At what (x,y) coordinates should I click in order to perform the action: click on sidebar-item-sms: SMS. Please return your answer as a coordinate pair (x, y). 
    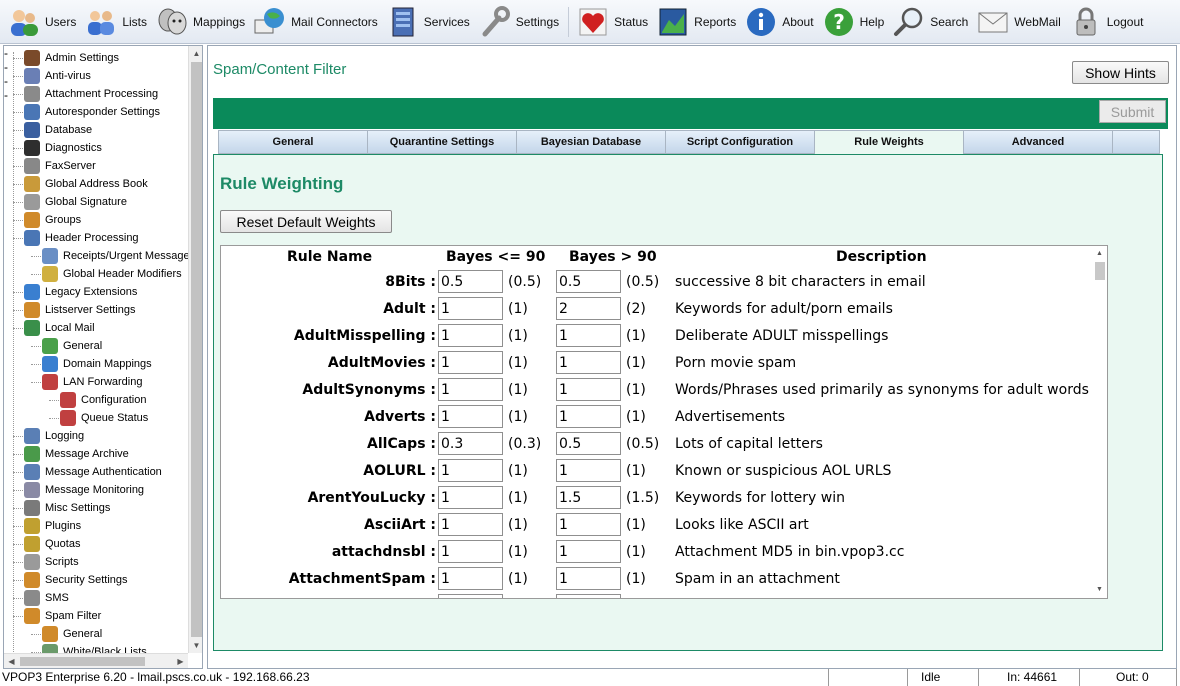
    Looking at the image, I should click on (46, 598).